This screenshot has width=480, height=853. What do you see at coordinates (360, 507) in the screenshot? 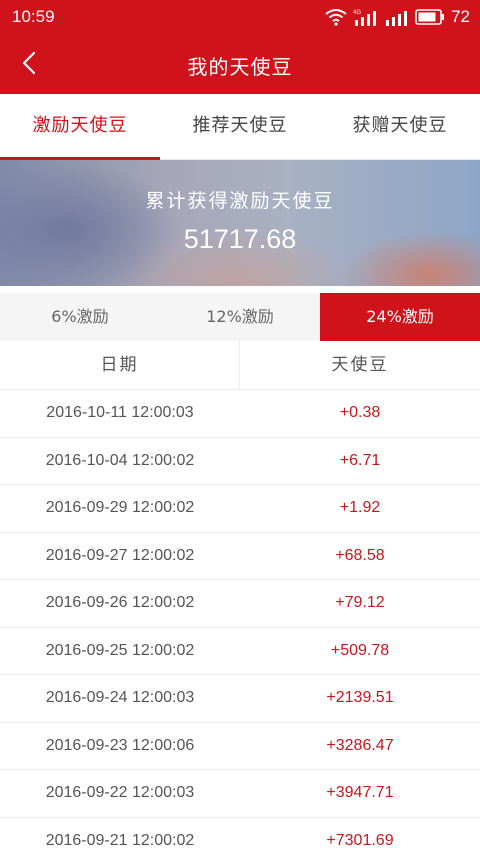
I see `row-amount: +1.92` at bounding box center [360, 507].